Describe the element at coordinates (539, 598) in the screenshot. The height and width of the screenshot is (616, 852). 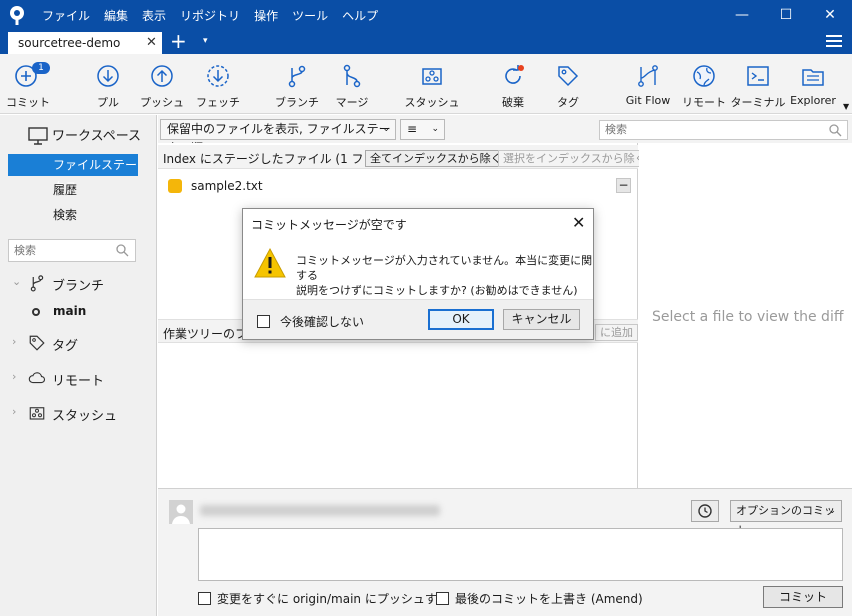
I see `amend-checkbox: 最後のコミットを上書き (Amend)` at that location.